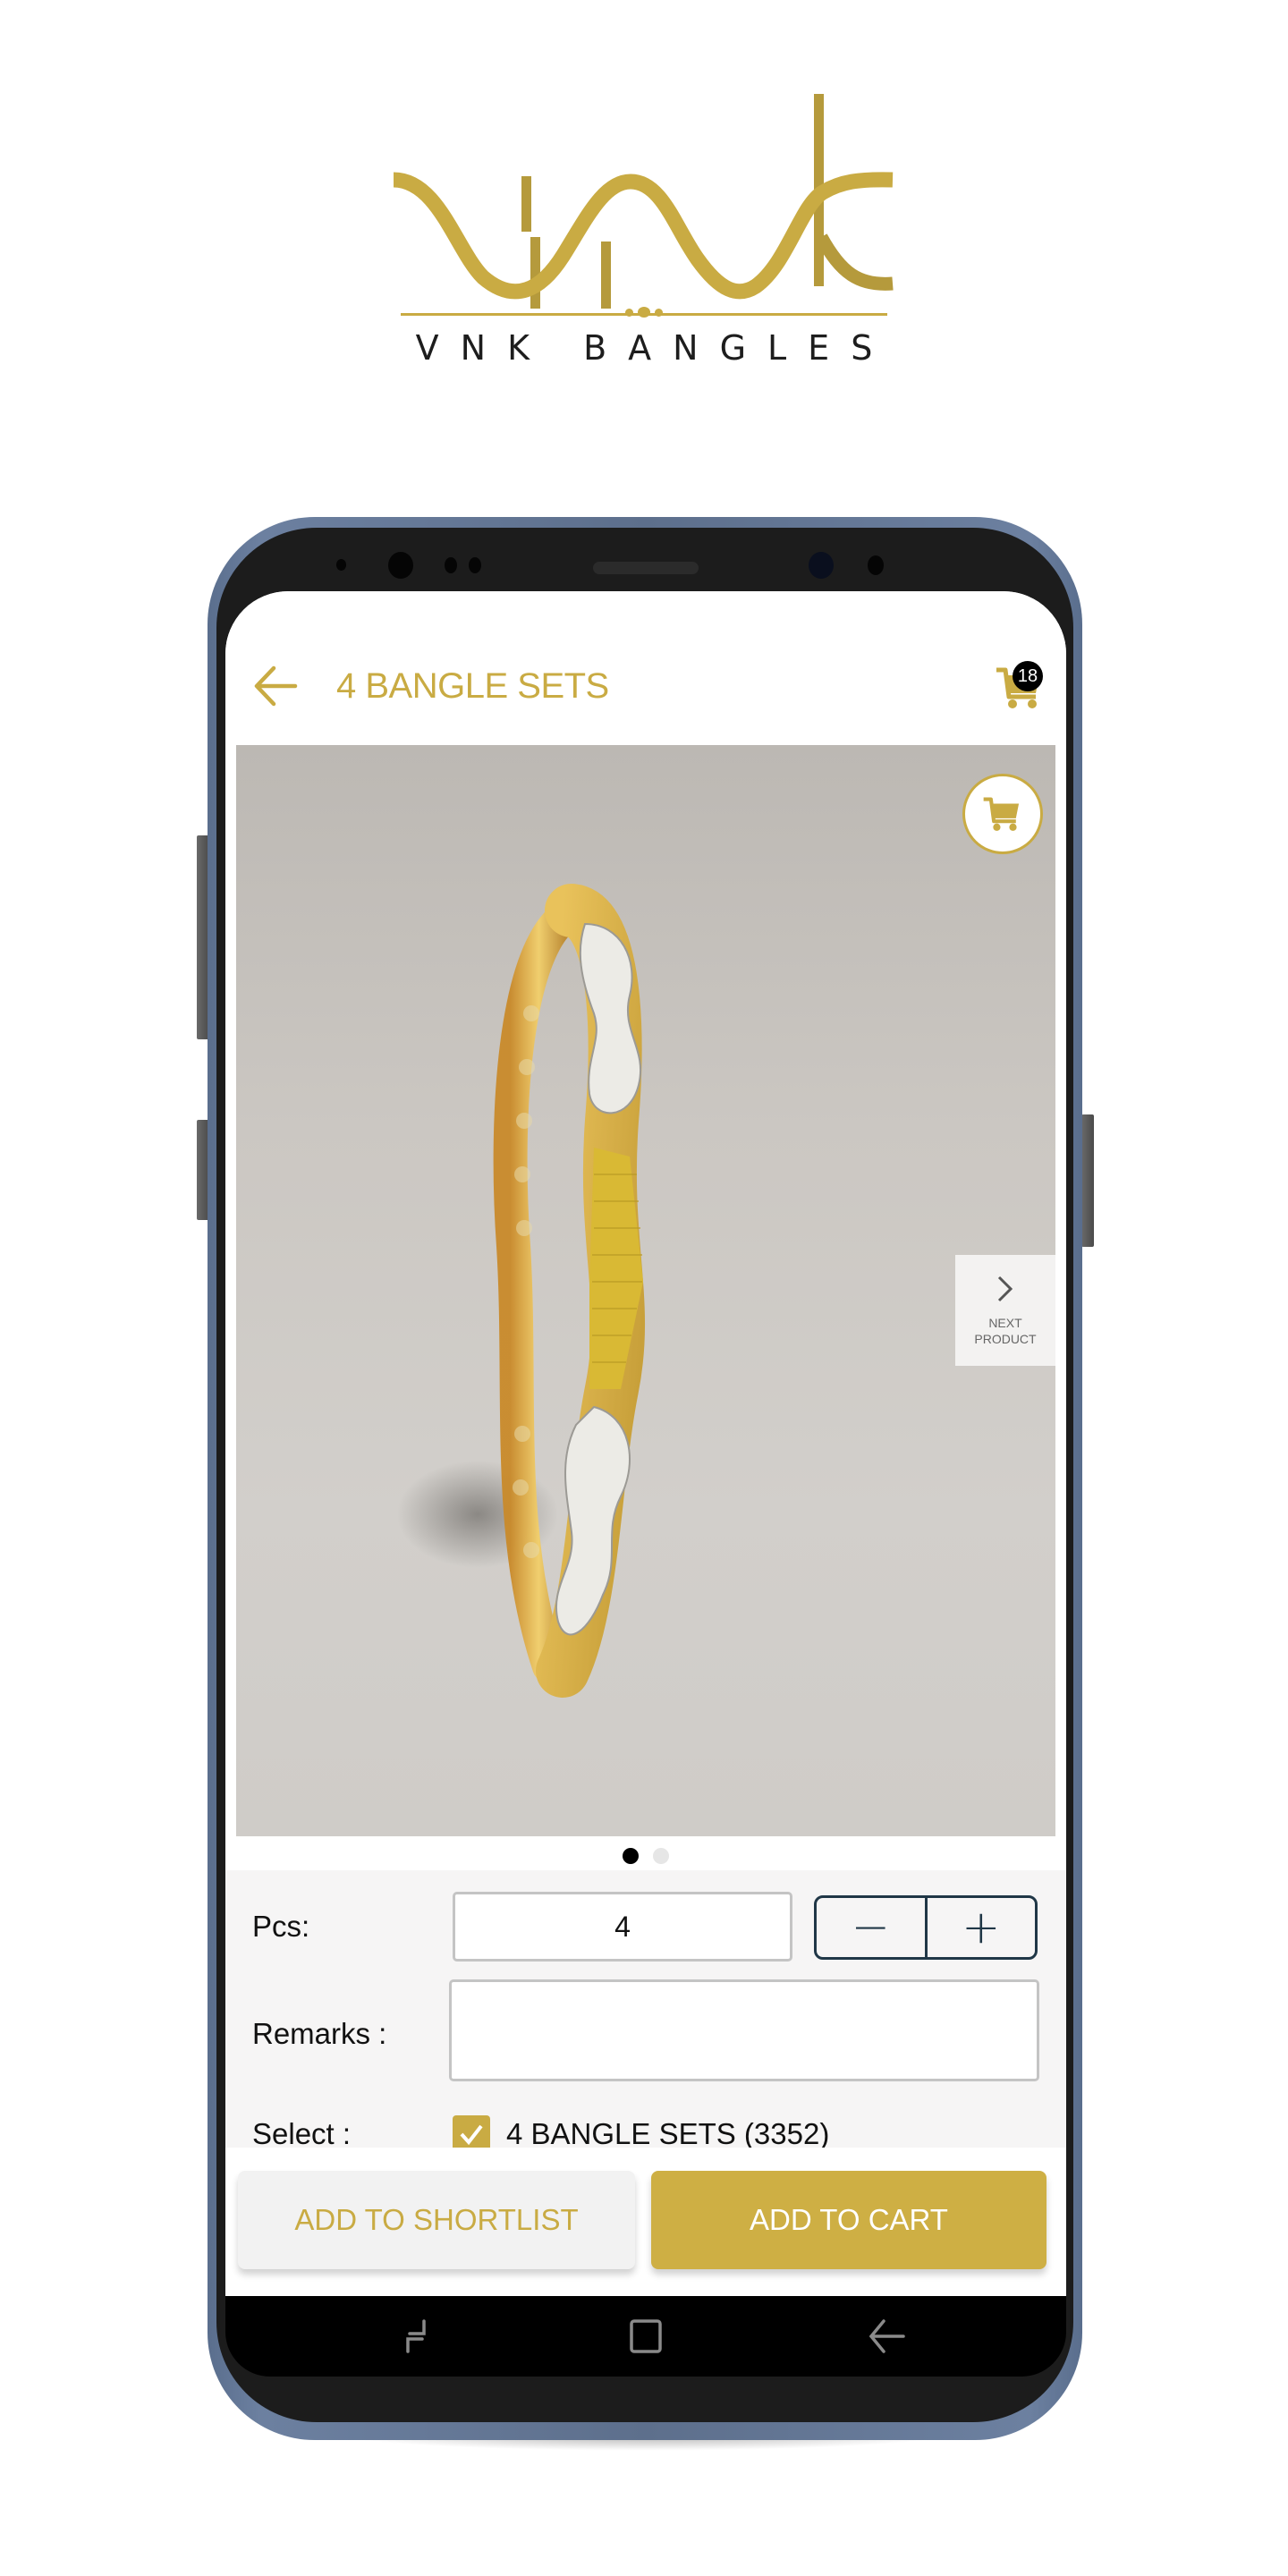 The height and width of the screenshot is (2576, 1288). Describe the element at coordinates (821, 565) in the screenshot. I see `iris-scanner` at that location.